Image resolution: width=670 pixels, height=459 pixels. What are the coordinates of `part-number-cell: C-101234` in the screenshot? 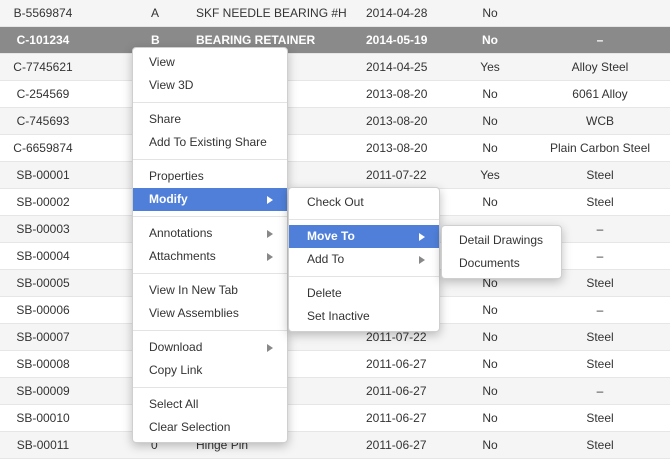 It's located at (43, 40).